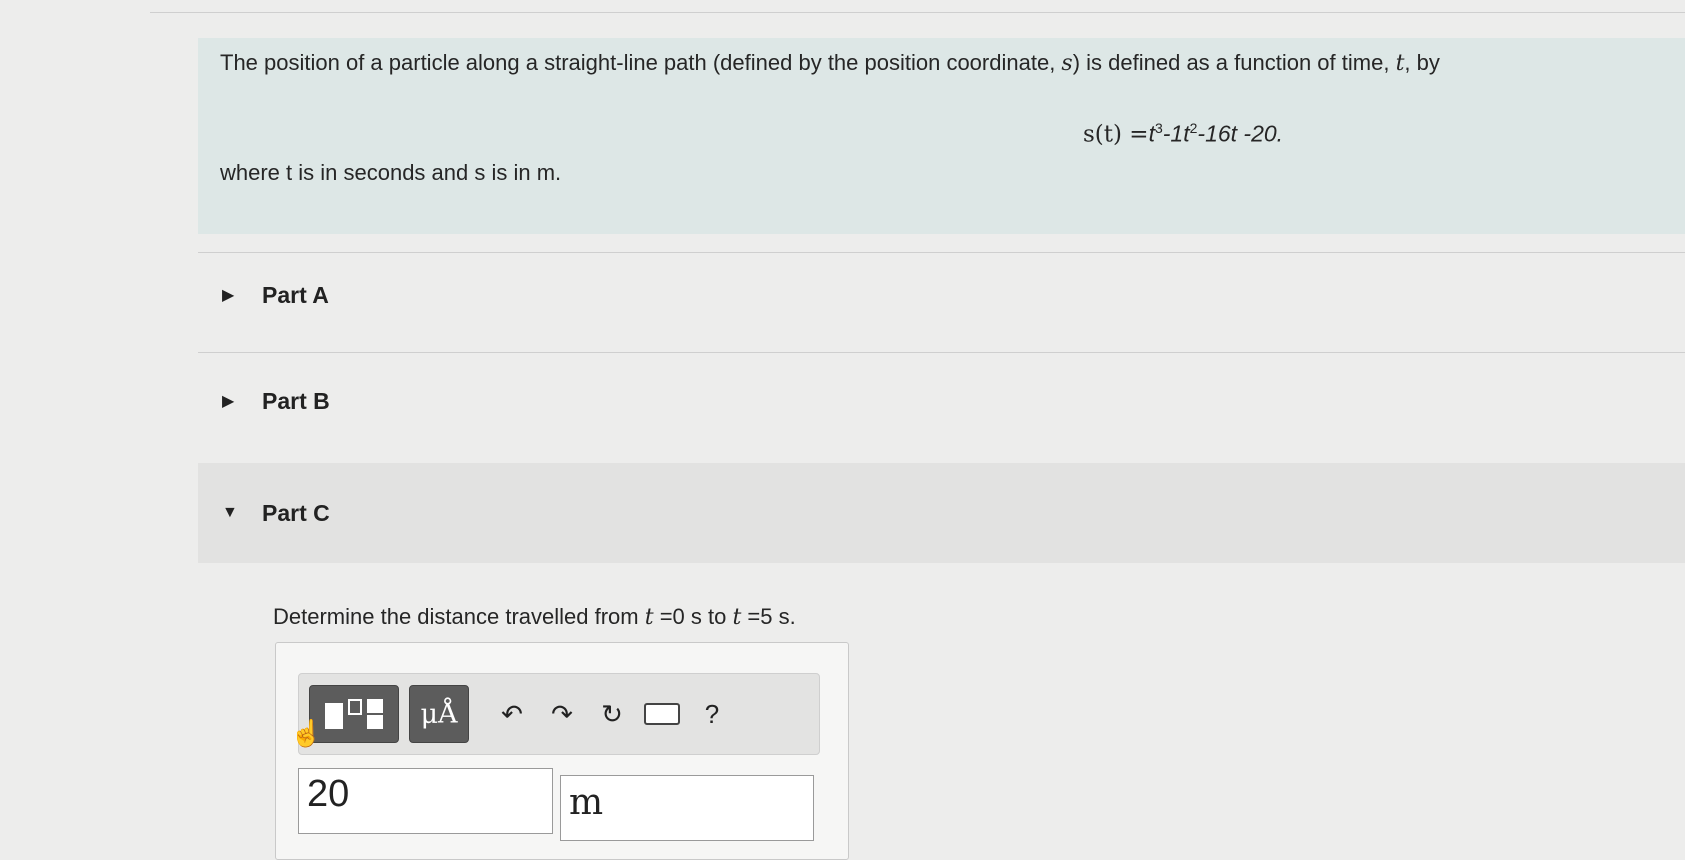 The height and width of the screenshot is (860, 1685). I want to click on collapse-caret-icon: ▼, so click(230, 512).